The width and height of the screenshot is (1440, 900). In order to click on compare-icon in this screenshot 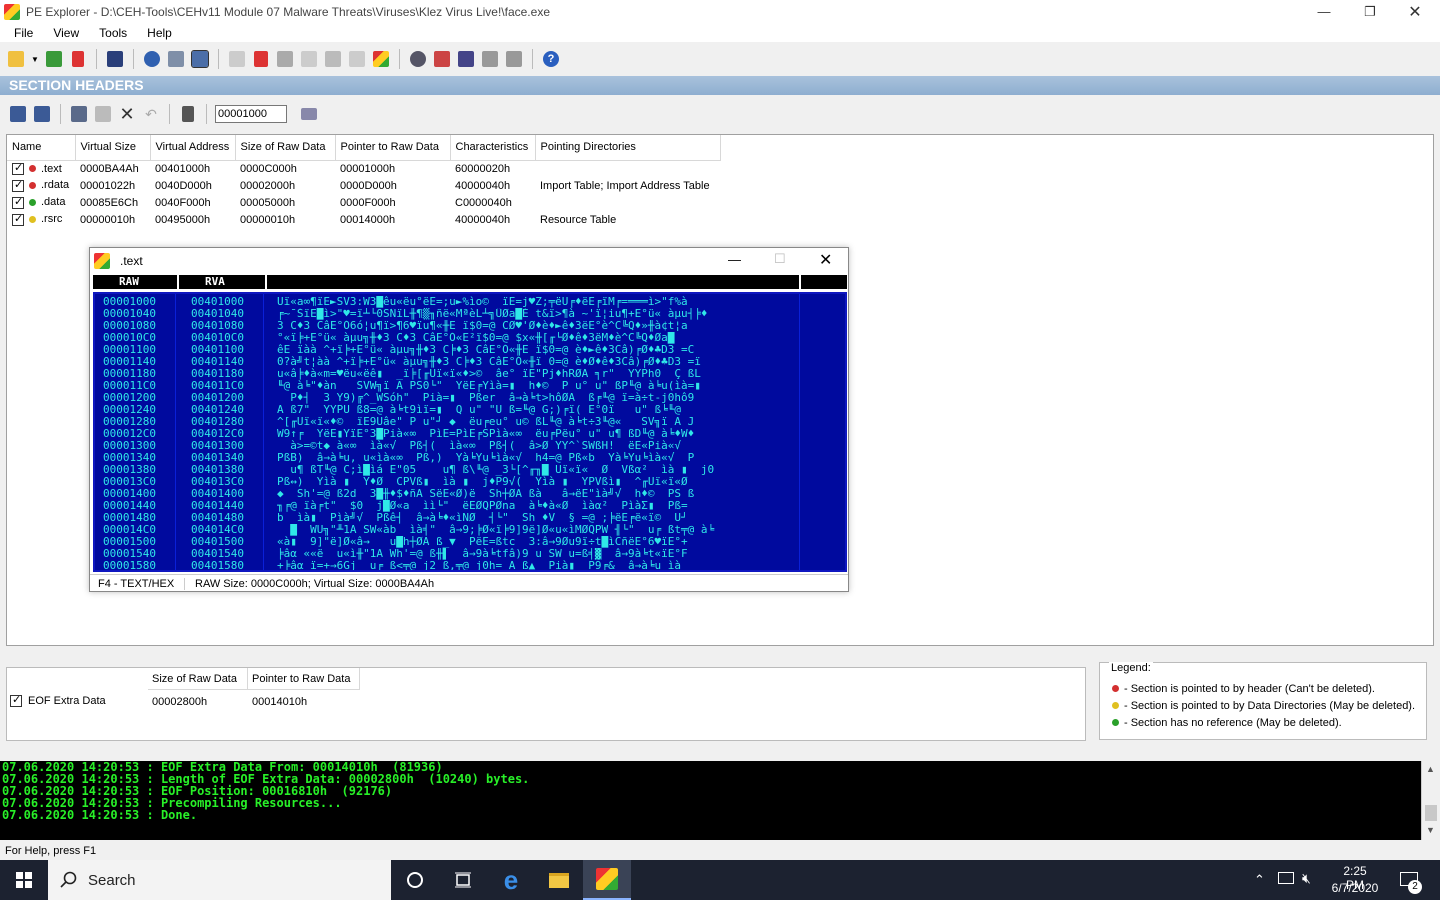, I will do `click(466, 59)`.